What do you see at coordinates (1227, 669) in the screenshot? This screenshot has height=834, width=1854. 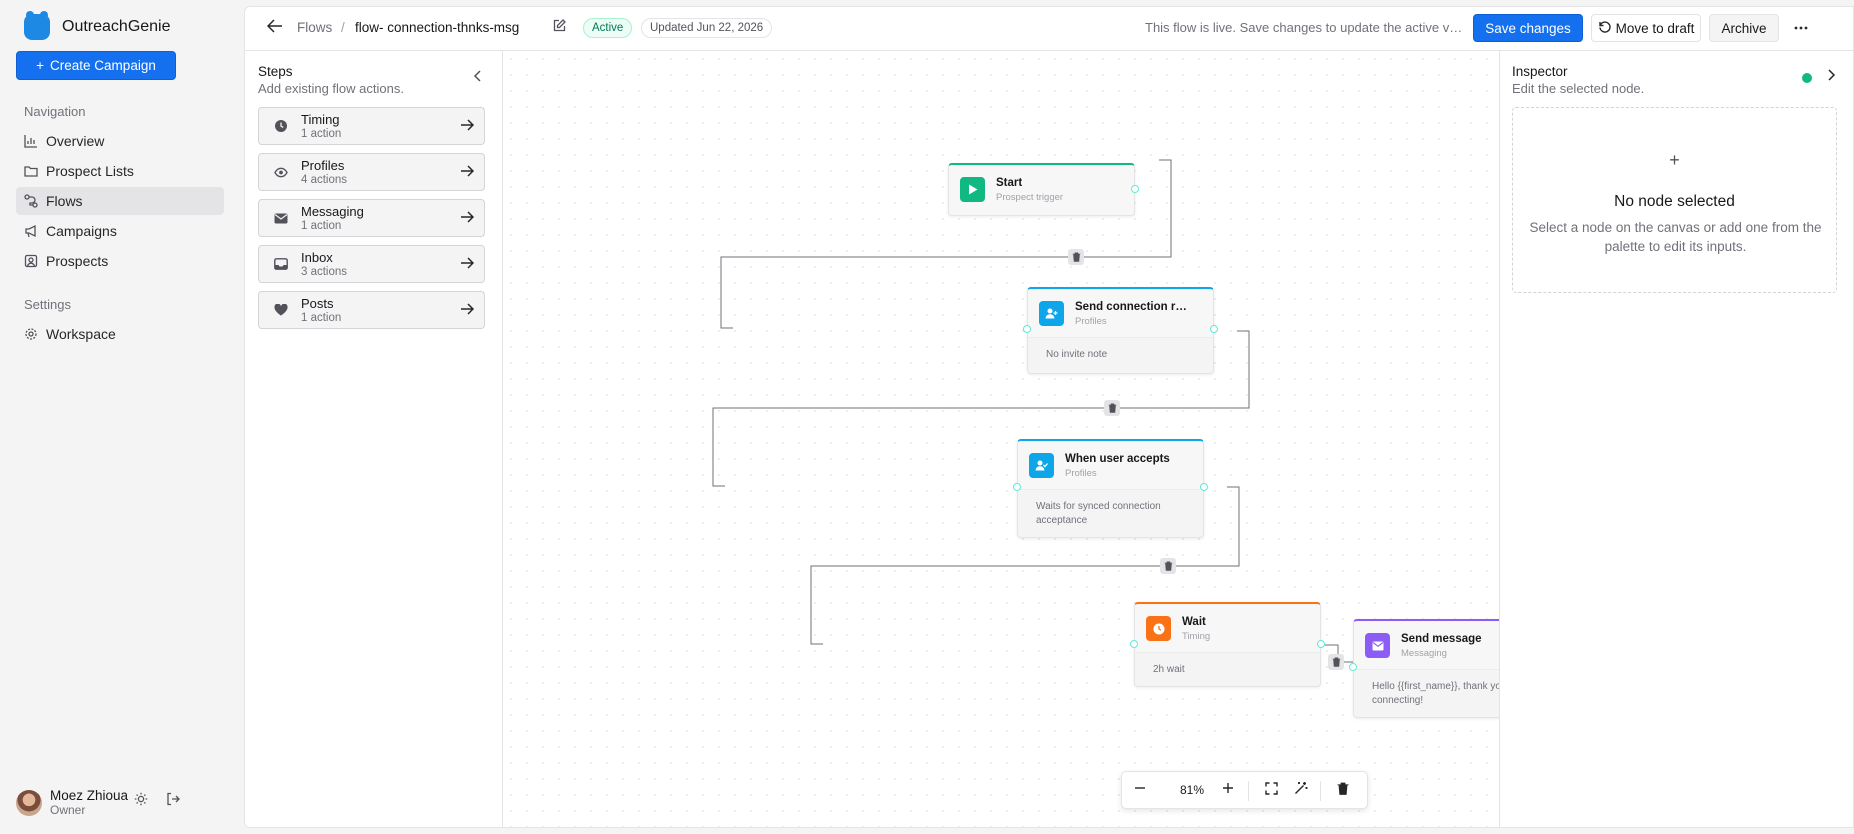 I see `node-summary: 2h wait` at bounding box center [1227, 669].